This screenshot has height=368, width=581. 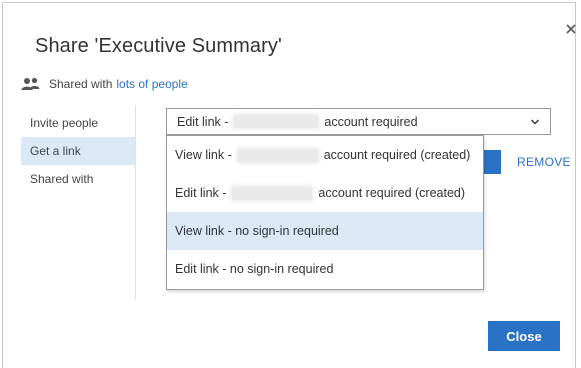 What do you see at coordinates (325, 231) in the screenshot?
I see `option-view-link-no-sign-in: View link - no sign-in required` at bounding box center [325, 231].